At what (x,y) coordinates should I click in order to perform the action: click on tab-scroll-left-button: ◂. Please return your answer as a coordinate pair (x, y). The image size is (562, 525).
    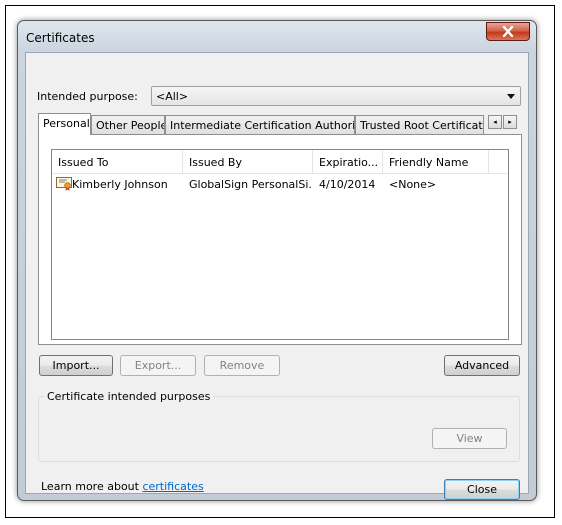
    Looking at the image, I should click on (495, 122).